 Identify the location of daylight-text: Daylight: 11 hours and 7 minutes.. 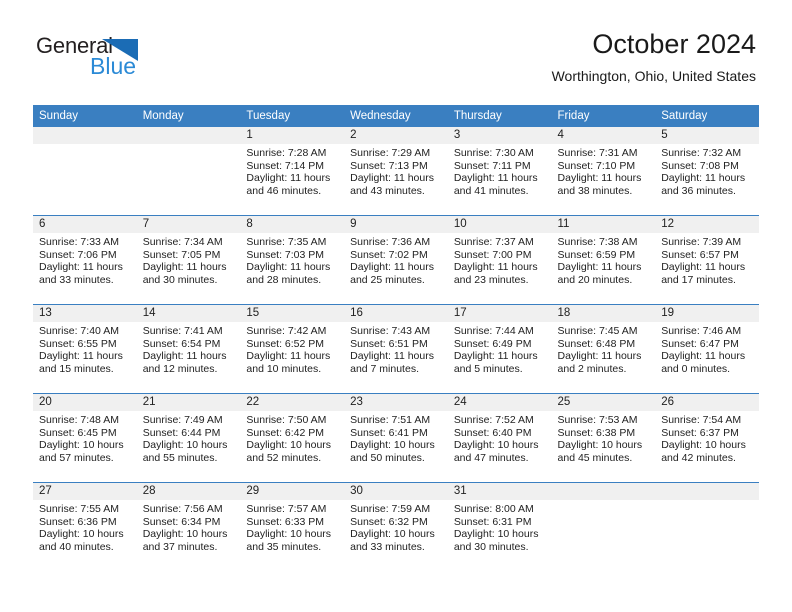
(392, 362).